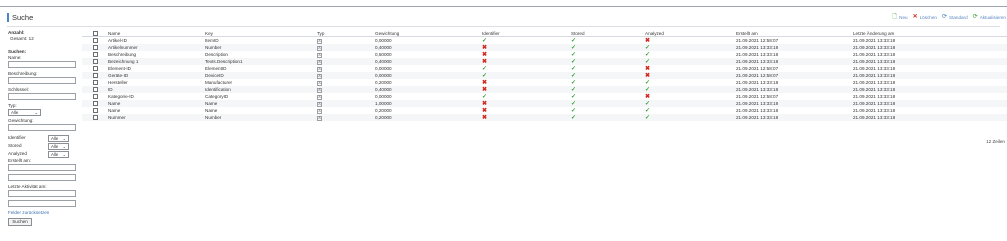  I want to click on header-identifier: Identifier, so click(526, 33).